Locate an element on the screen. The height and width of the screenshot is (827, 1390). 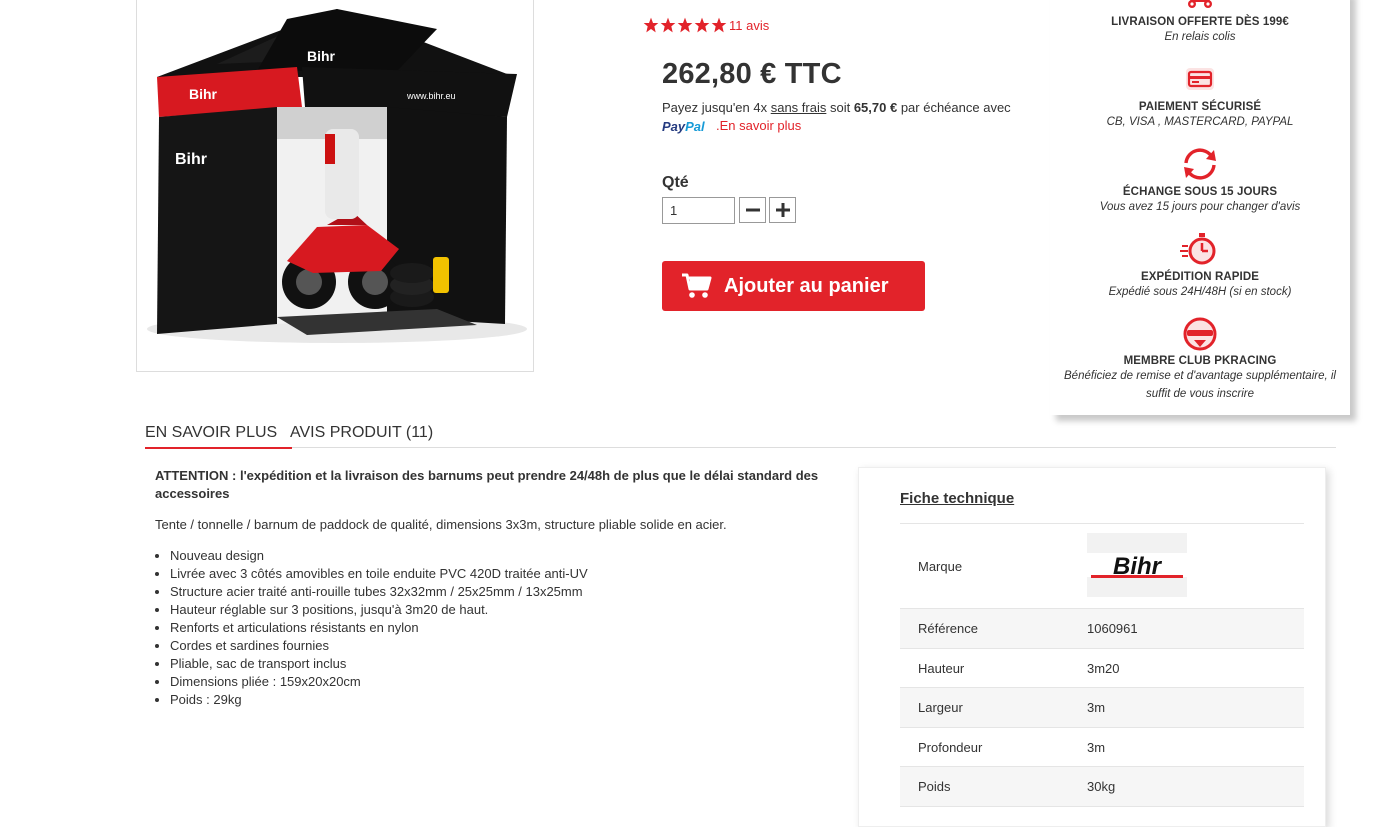
tabs-divider is located at coordinates (740, 447).